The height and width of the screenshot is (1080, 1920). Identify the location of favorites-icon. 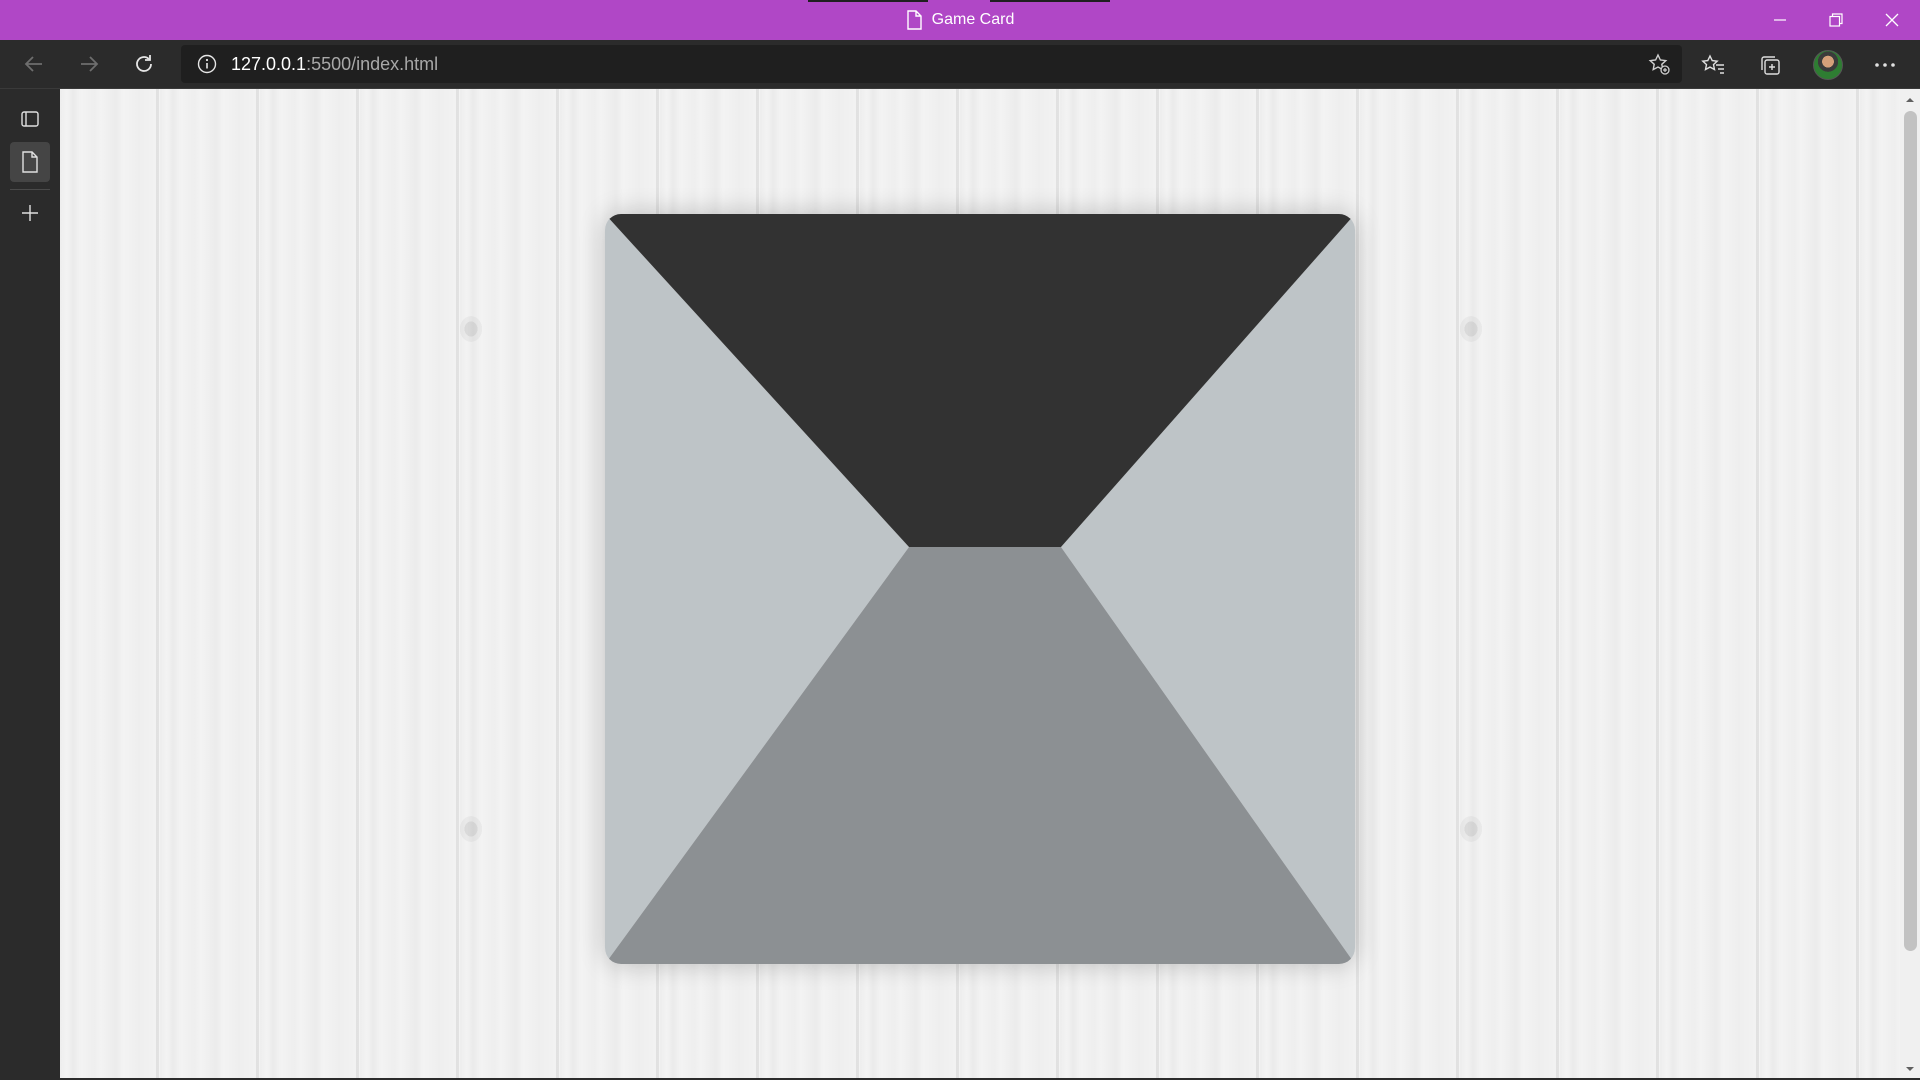
(1713, 65).